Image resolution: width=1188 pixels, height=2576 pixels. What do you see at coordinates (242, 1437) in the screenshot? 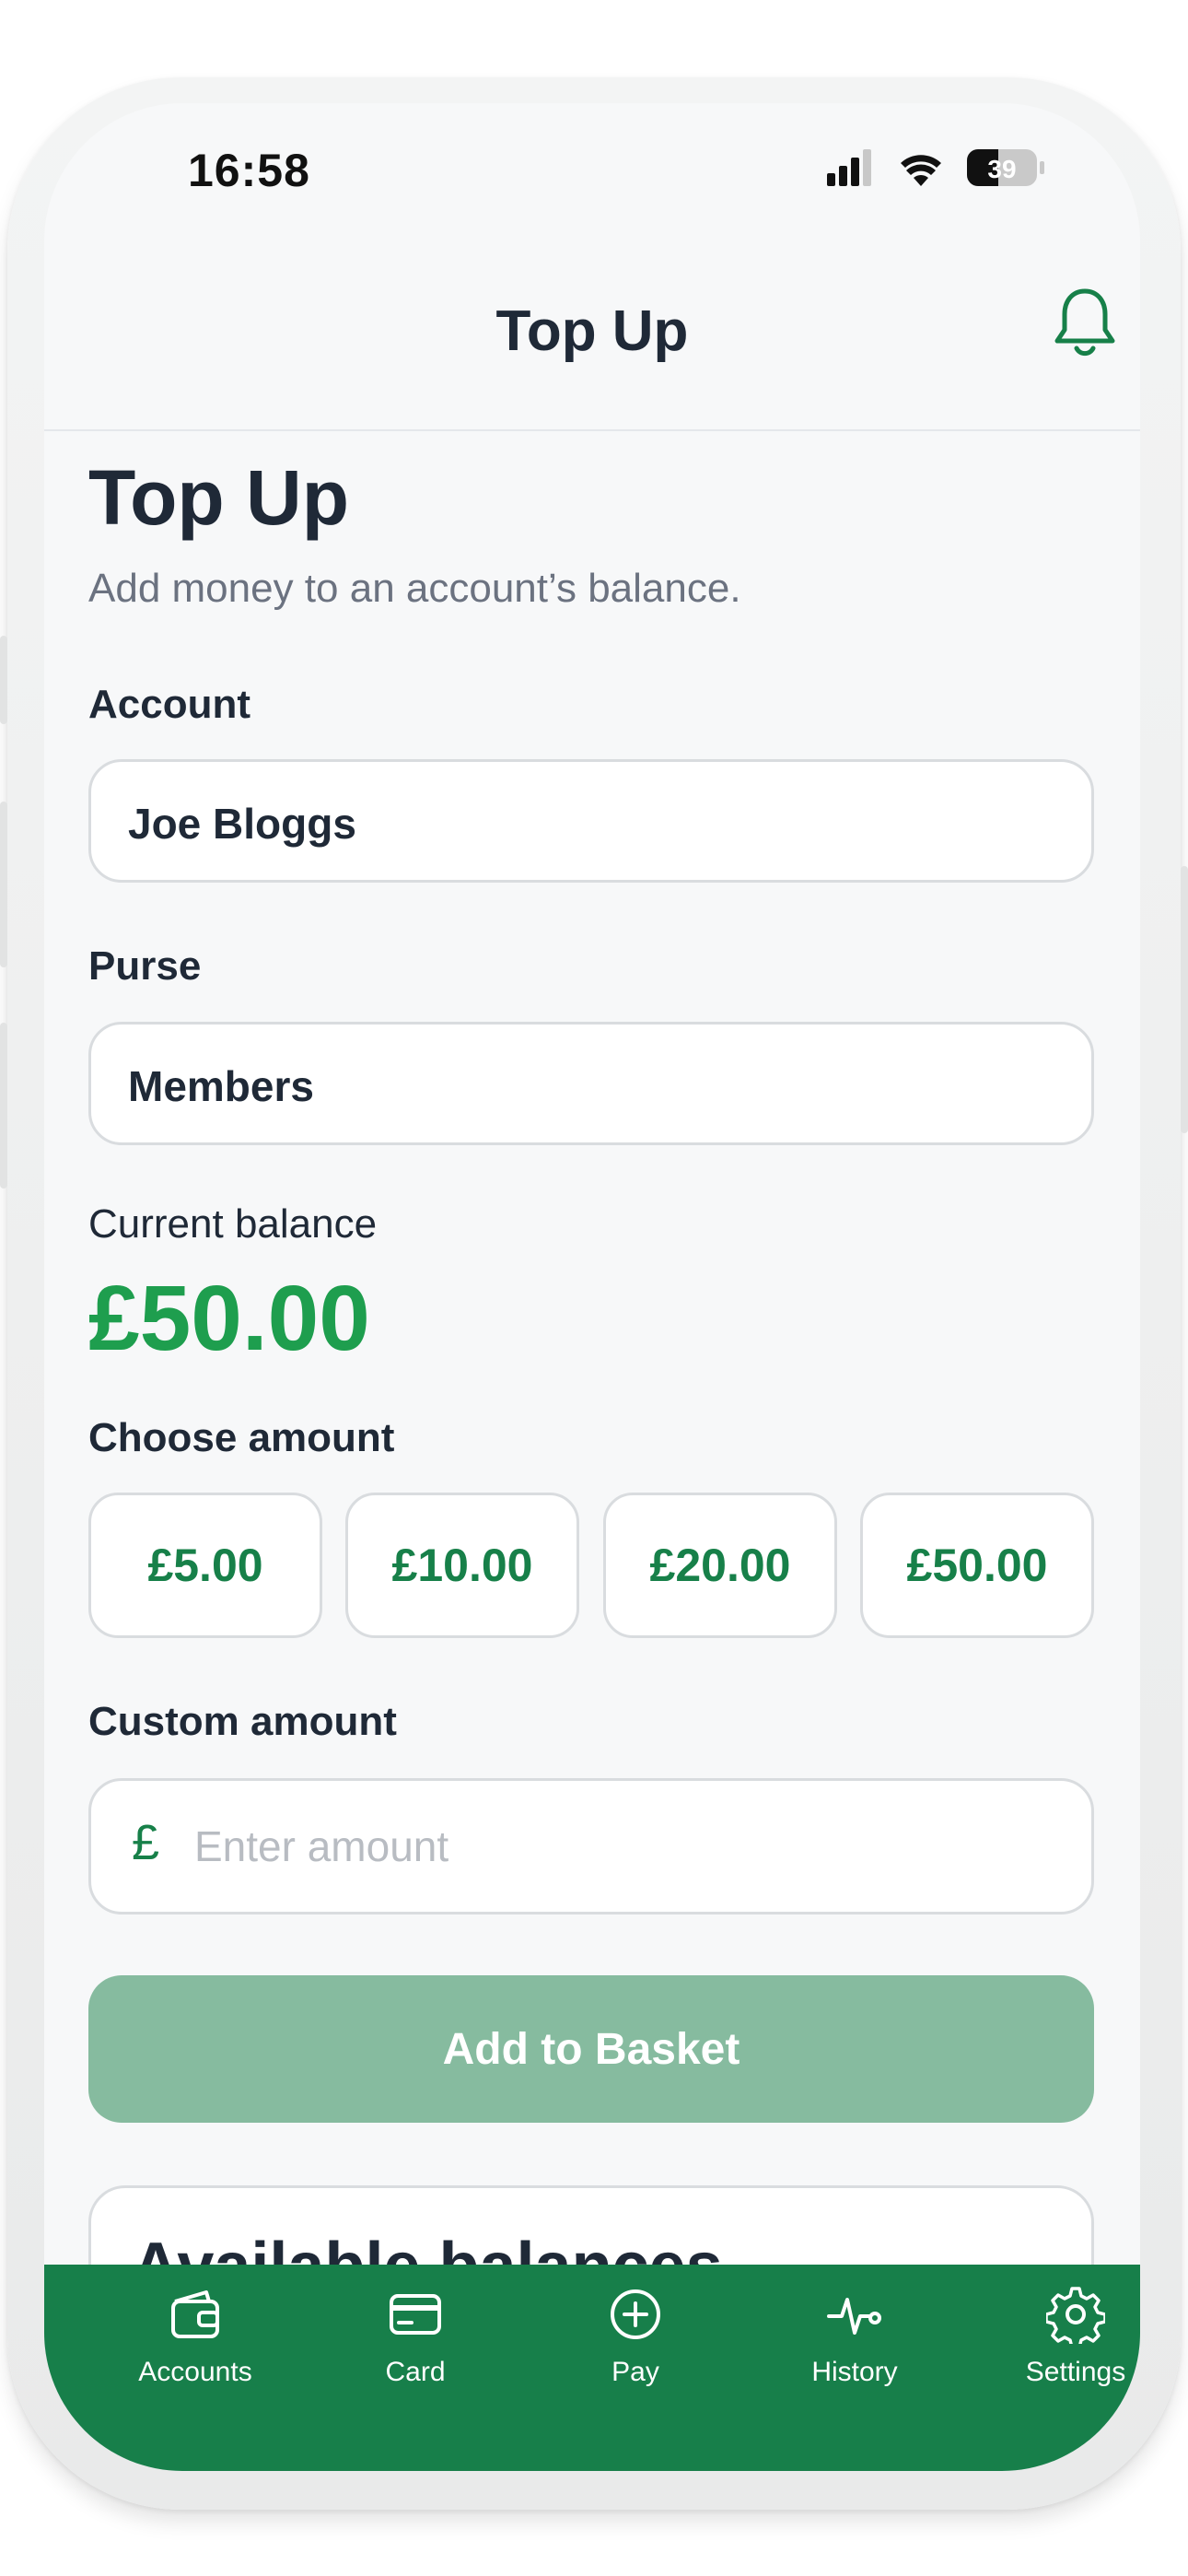
I see `choose-amount-label: Choose amount` at bounding box center [242, 1437].